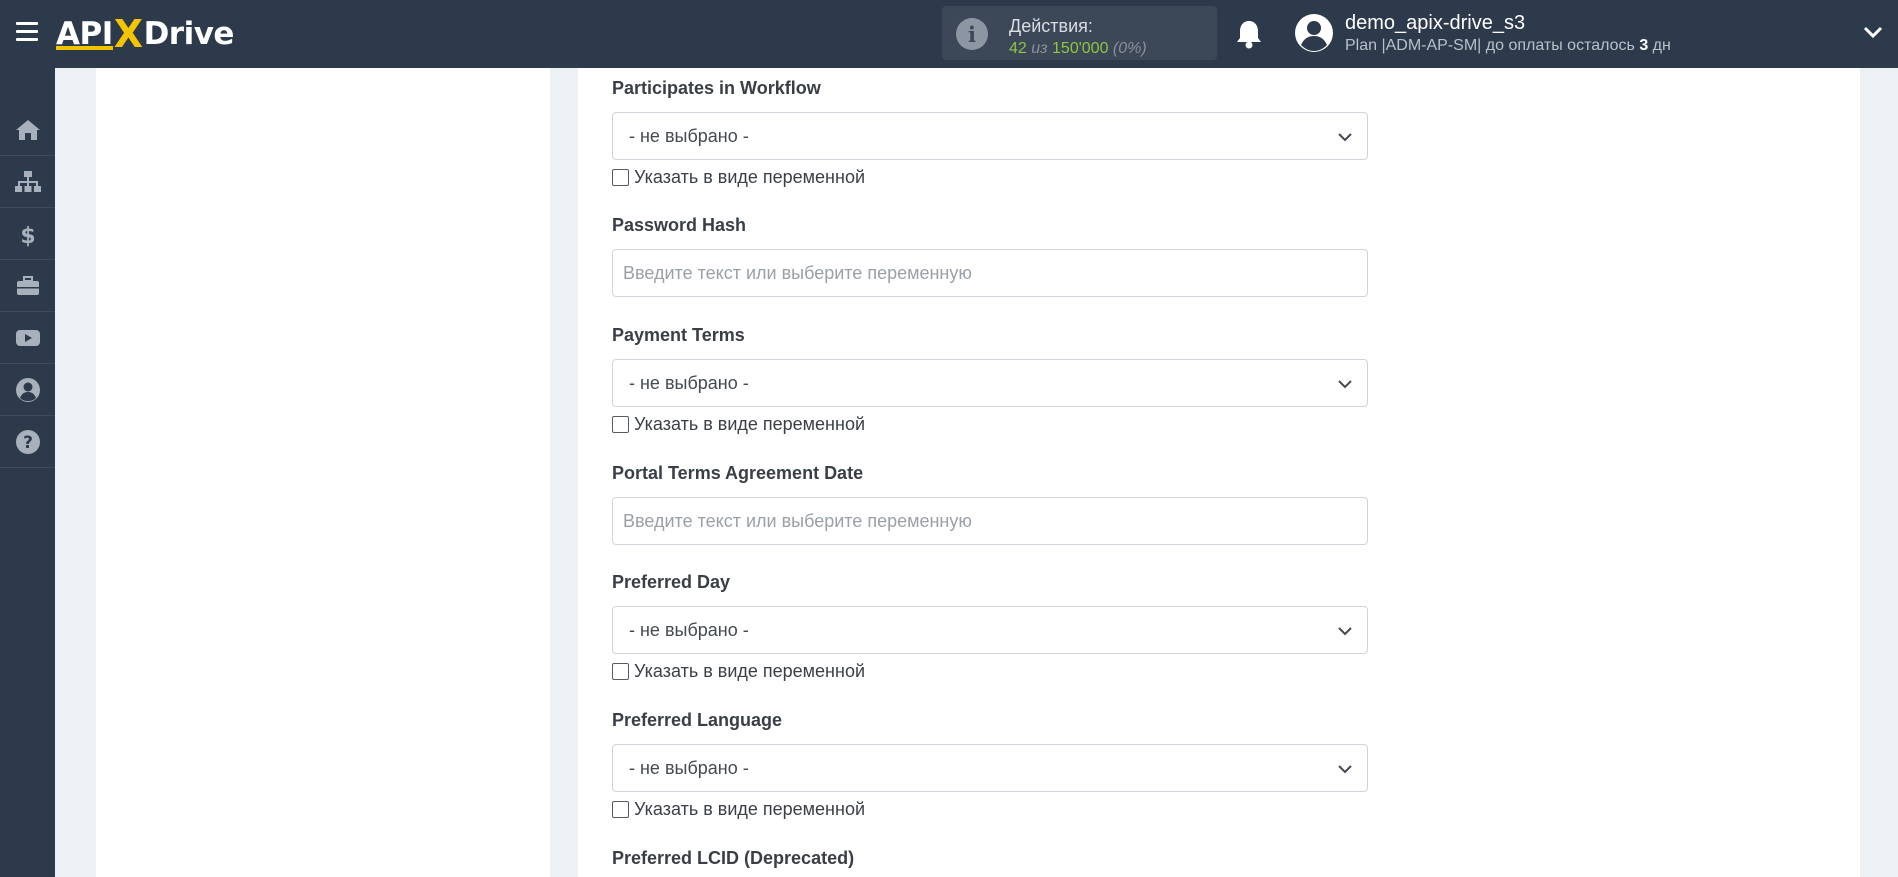  What do you see at coordinates (990, 768) in the screenshot?
I see `preferred-language-select: - не выбрано -` at bounding box center [990, 768].